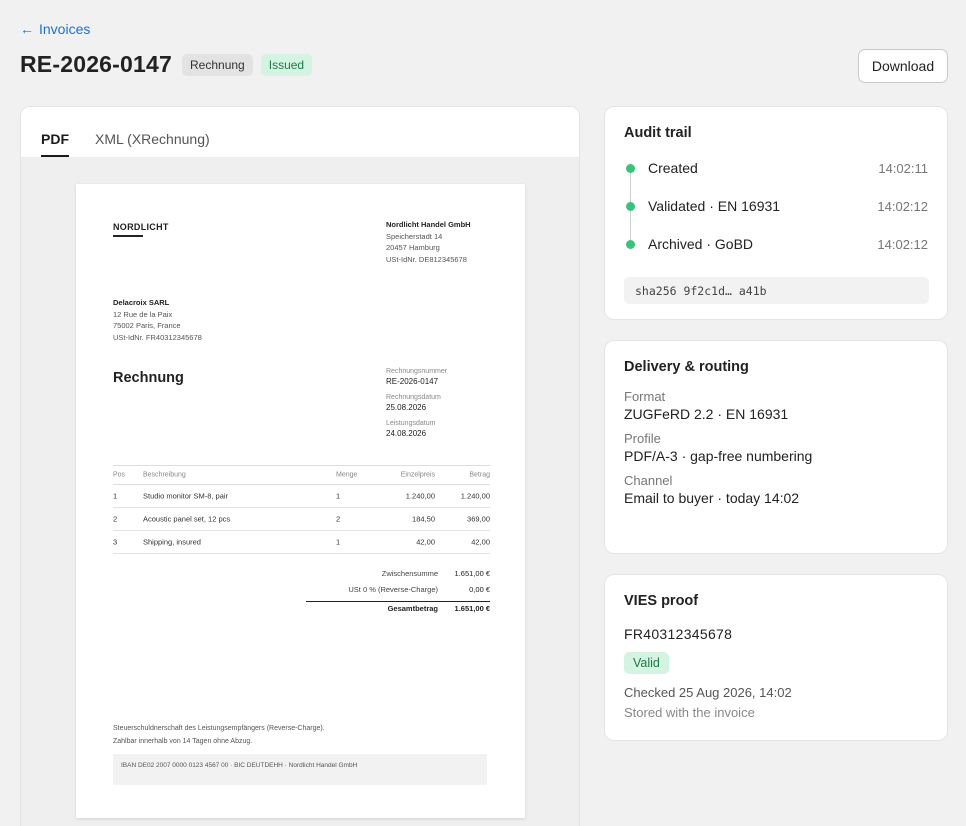  Describe the element at coordinates (642, 438) in the screenshot. I see `profile-label: Profile` at that location.